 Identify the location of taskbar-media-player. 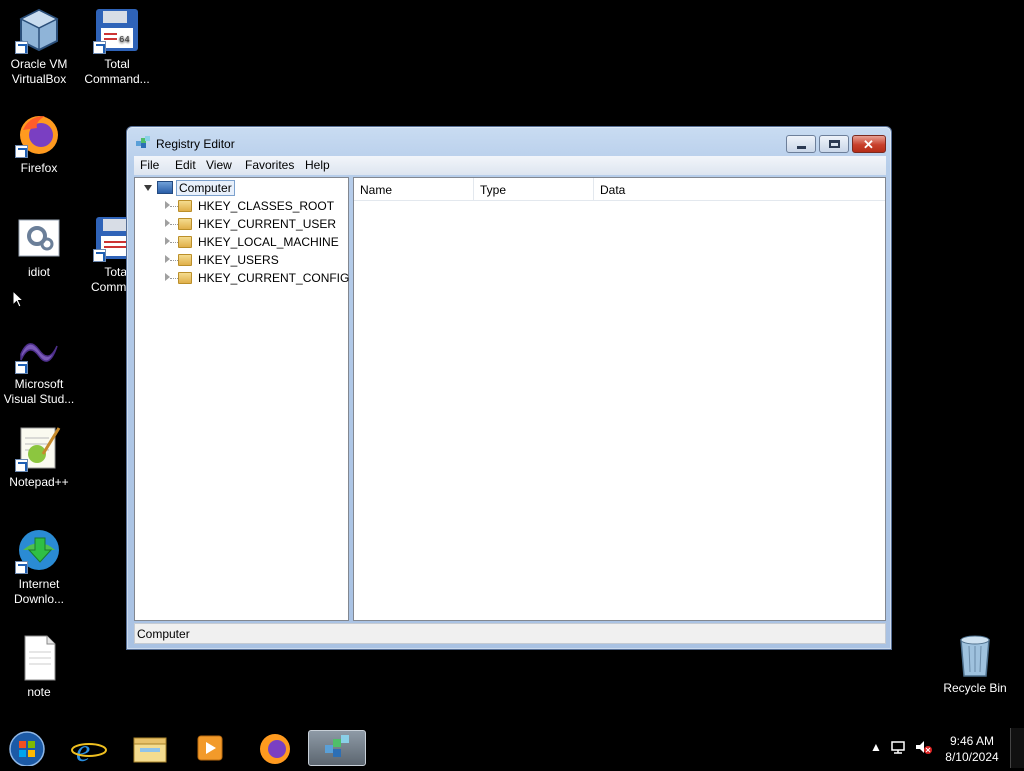
(209, 748).